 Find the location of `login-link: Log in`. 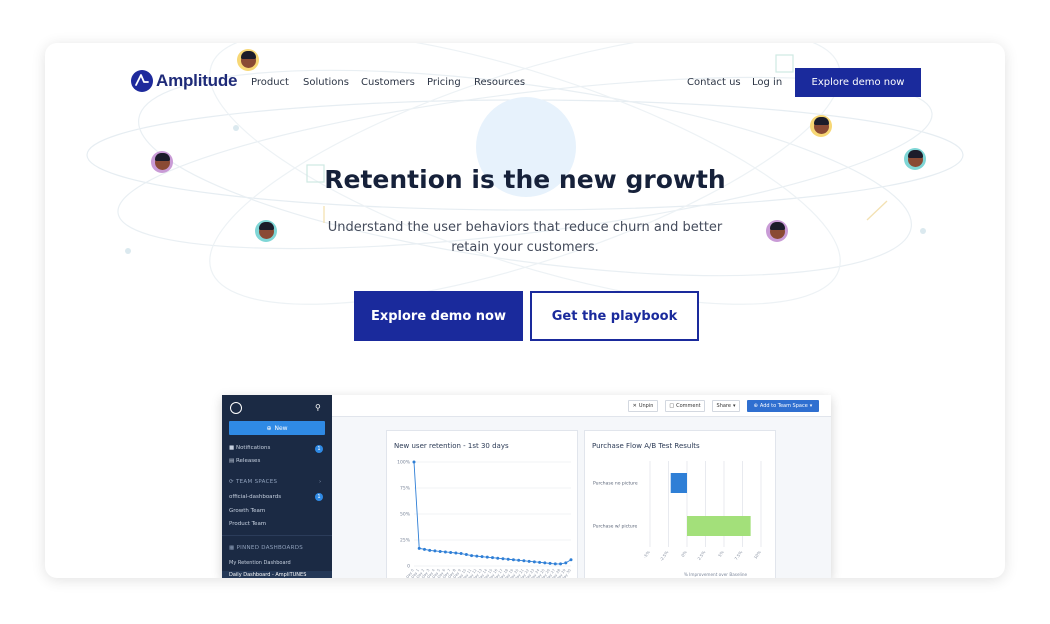

login-link: Log in is located at coordinates (767, 82).